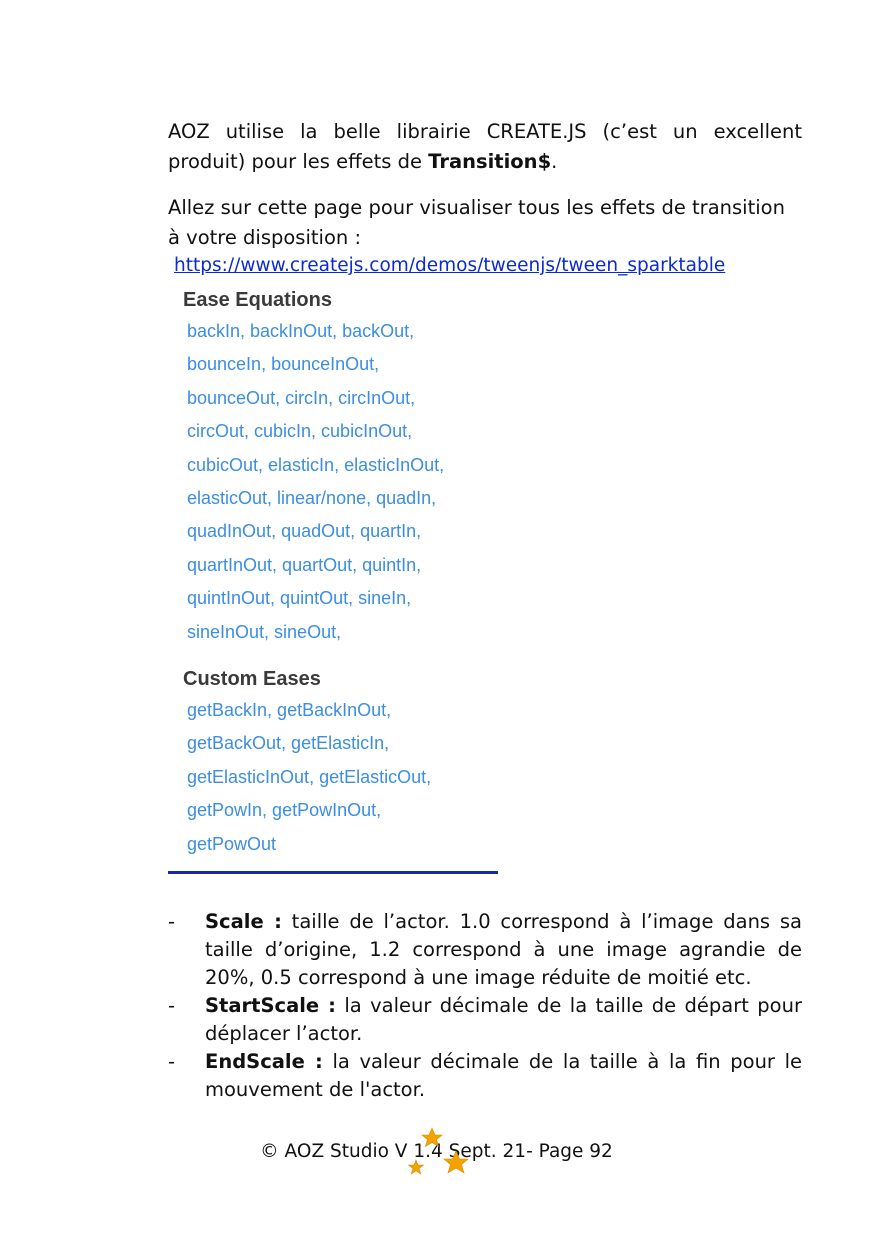 The image size is (873, 1240). I want to click on ease-line: elasticOut, linear/none, quadIn,, so click(312, 497).